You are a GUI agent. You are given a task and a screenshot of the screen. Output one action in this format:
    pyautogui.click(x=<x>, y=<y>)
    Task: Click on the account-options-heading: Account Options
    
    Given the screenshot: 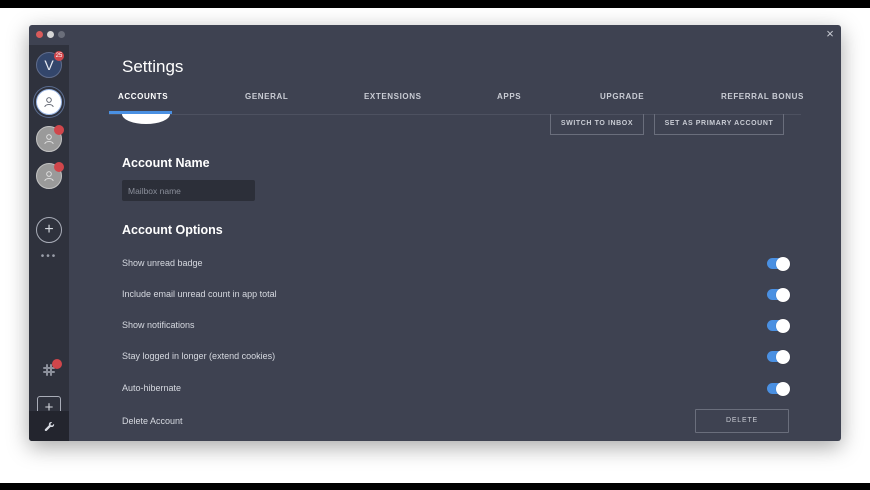 What is the action you would take?
    pyautogui.click(x=172, y=230)
    